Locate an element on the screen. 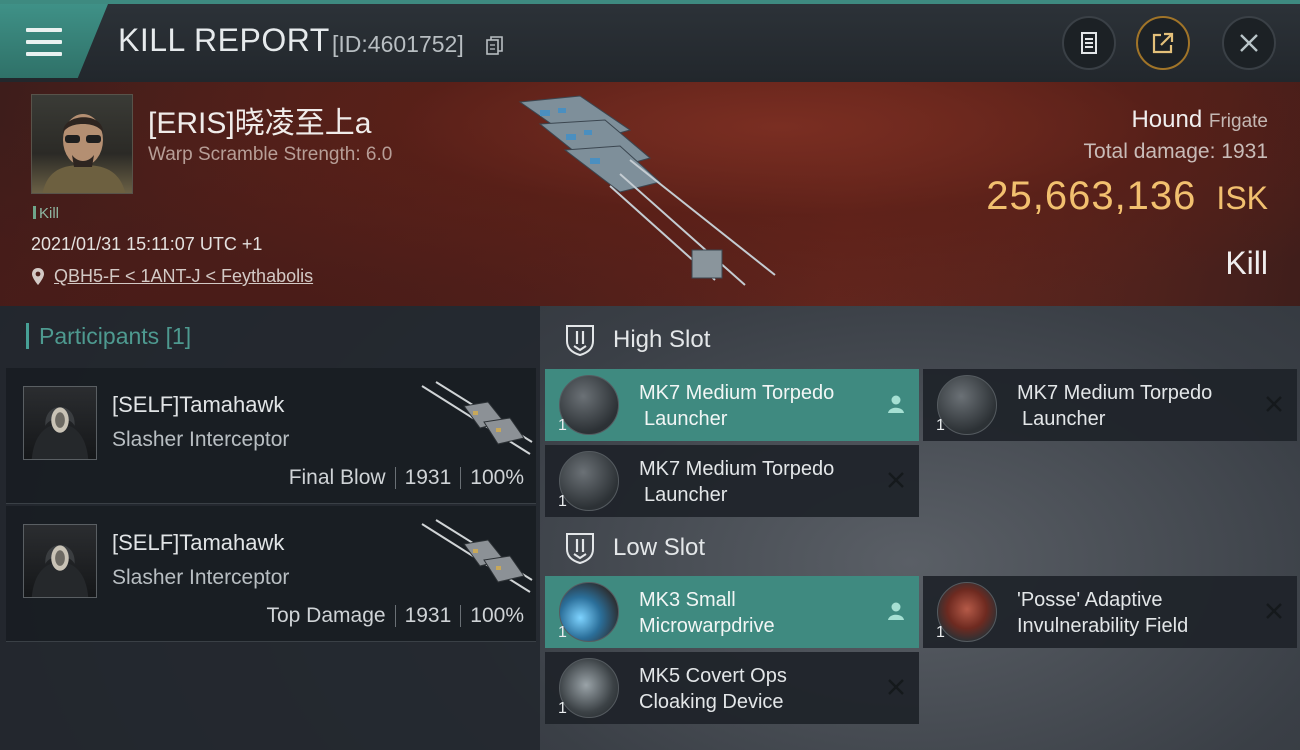  kill-location: QBH5-F < 1ANT-J < Feythabolis is located at coordinates (172, 276).